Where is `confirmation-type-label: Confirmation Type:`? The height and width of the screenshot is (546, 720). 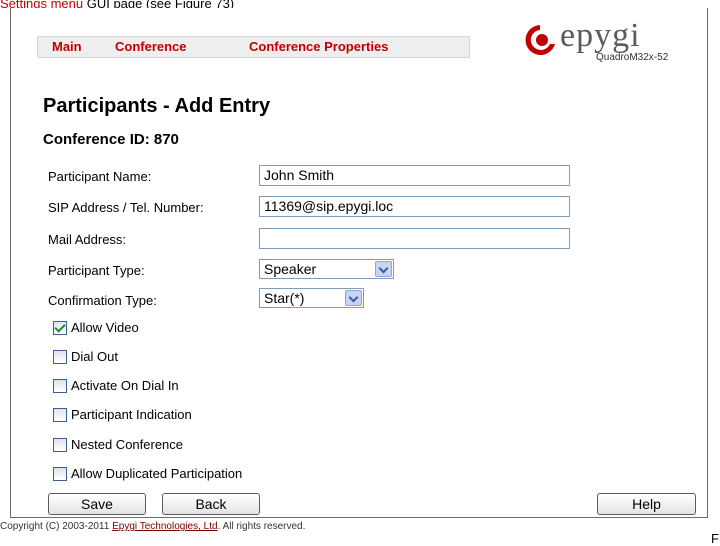
confirmation-type-label: Confirmation Type: is located at coordinates (102, 300).